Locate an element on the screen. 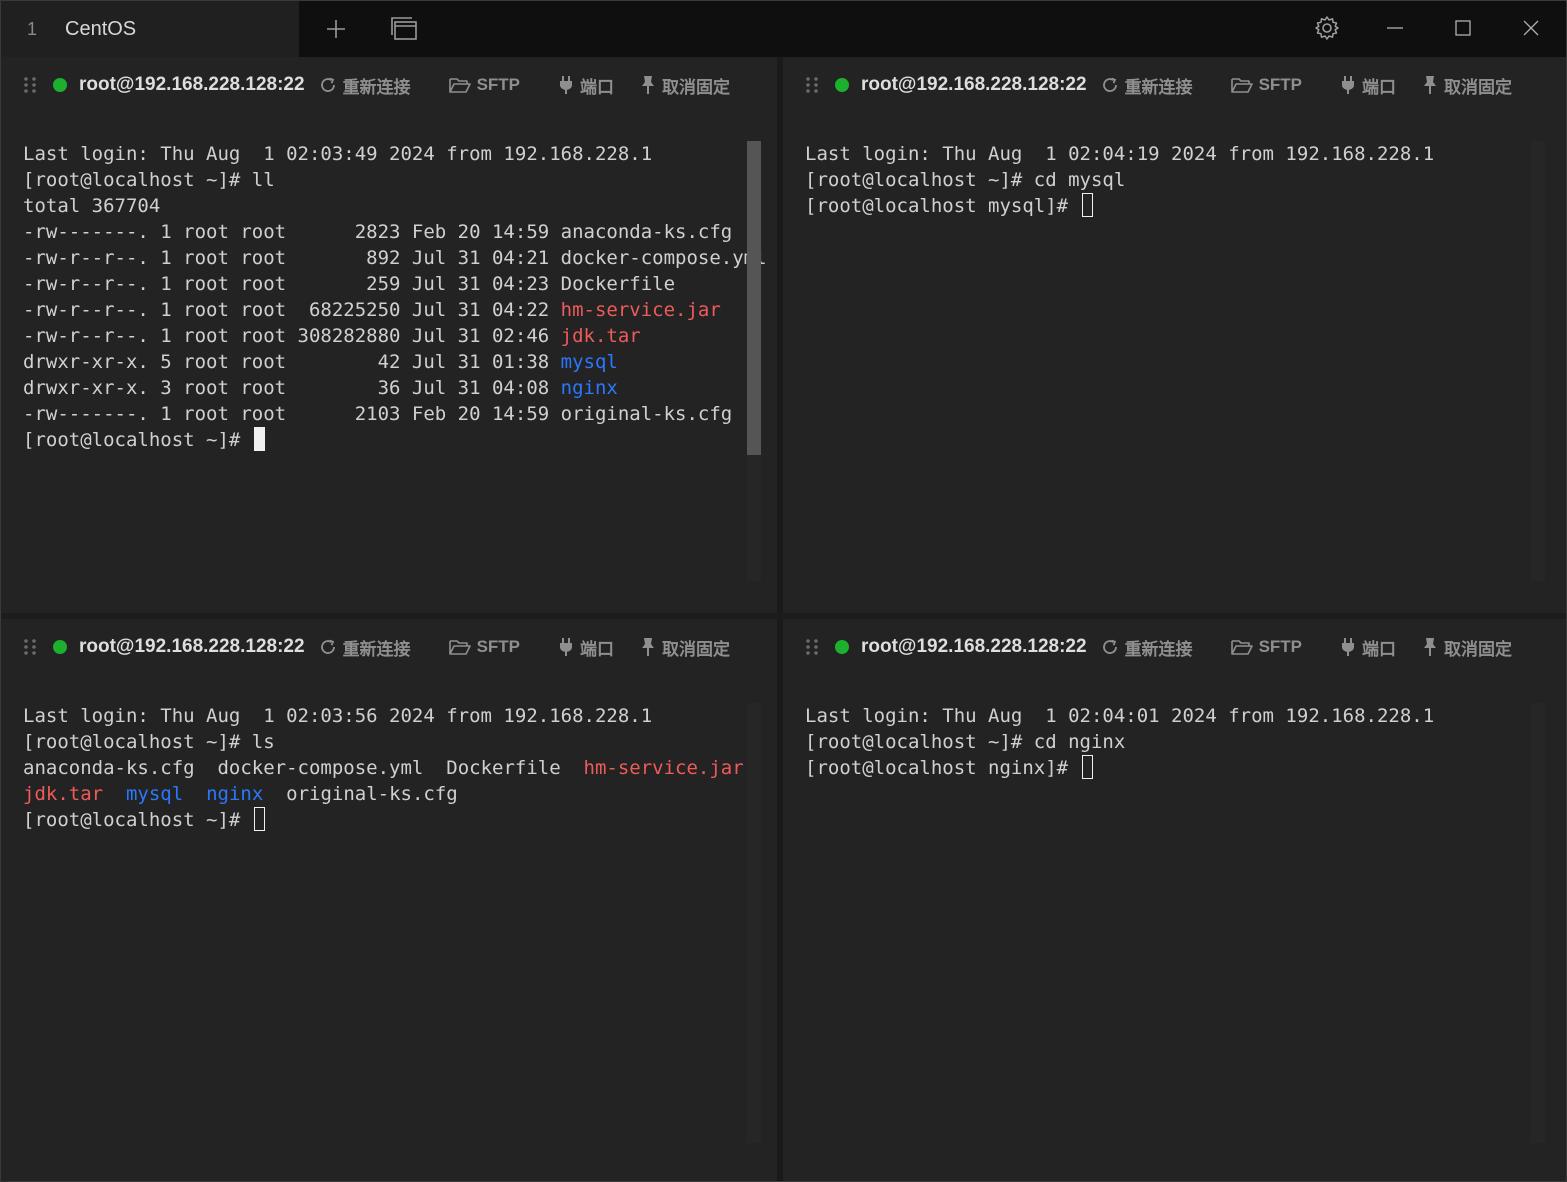 The height and width of the screenshot is (1182, 1567). minimize-button is located at coordinates (1395, 28).